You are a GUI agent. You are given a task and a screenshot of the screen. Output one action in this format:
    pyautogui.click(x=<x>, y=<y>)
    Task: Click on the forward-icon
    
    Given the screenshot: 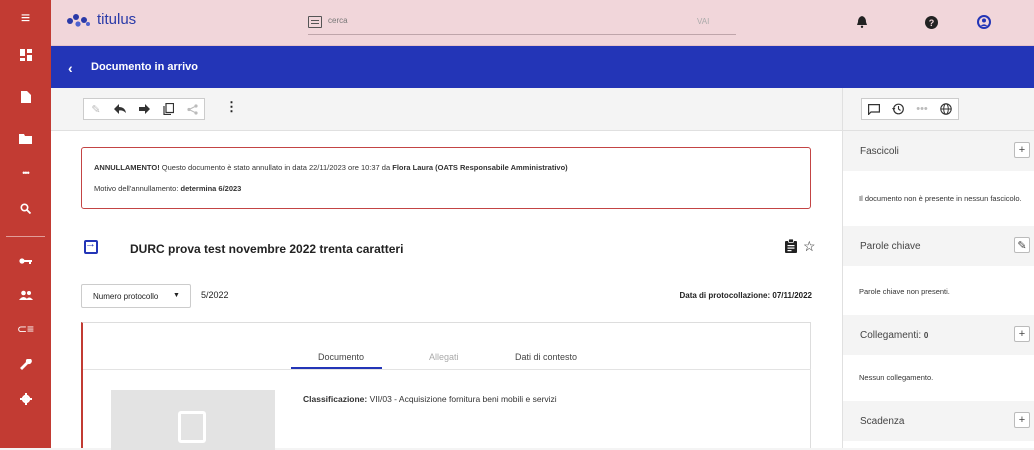 What is the action you would take?
    pyautogui.click(x=144, y=109)
    